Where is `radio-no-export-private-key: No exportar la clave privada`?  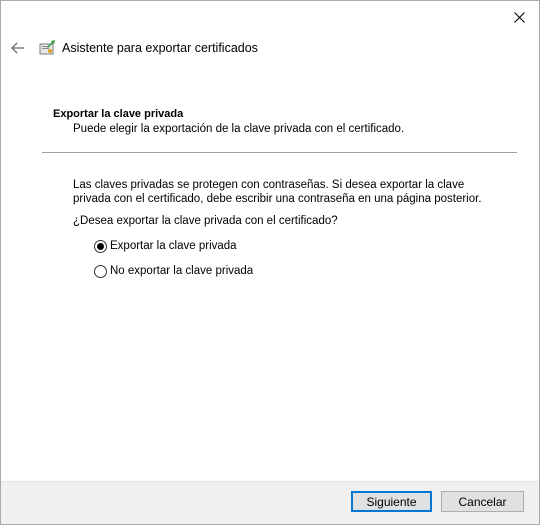
radio-no-export-private-key: No exportar la clave privada is located at coordinates (173, 271).